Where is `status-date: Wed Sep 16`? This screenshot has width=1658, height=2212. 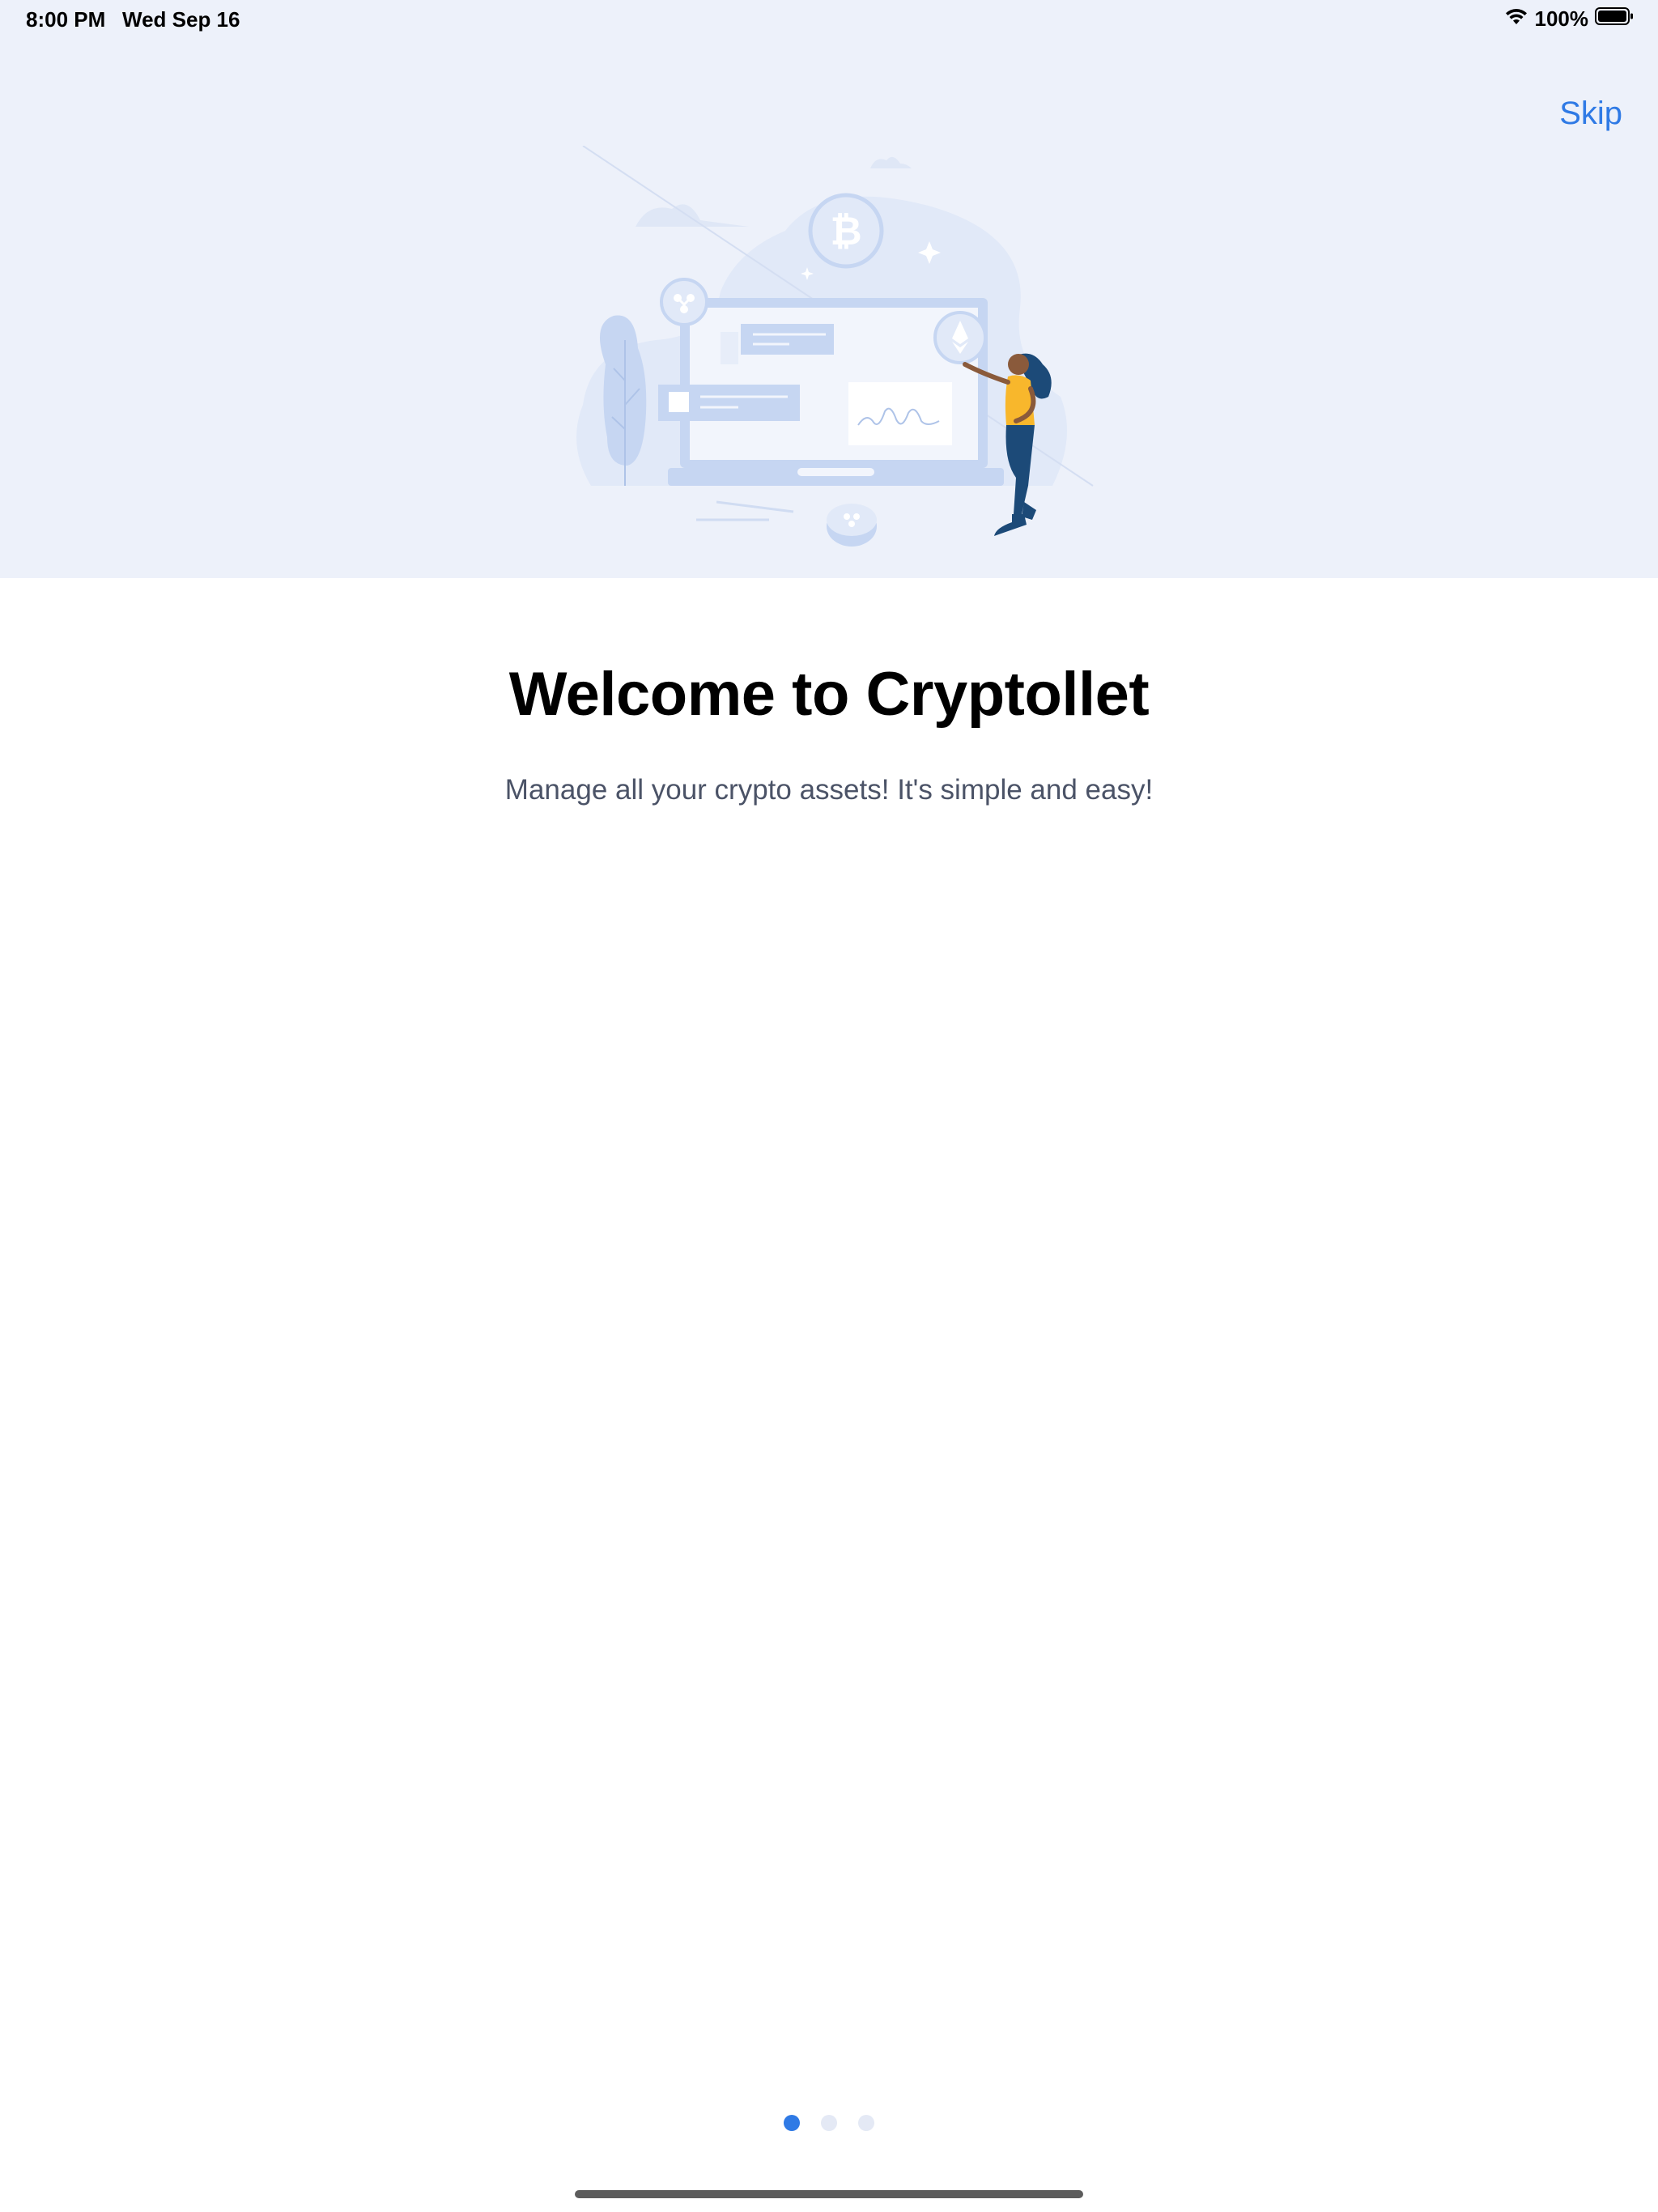 status-date: Wed Sep 16 is located at coordinates (181, 19).